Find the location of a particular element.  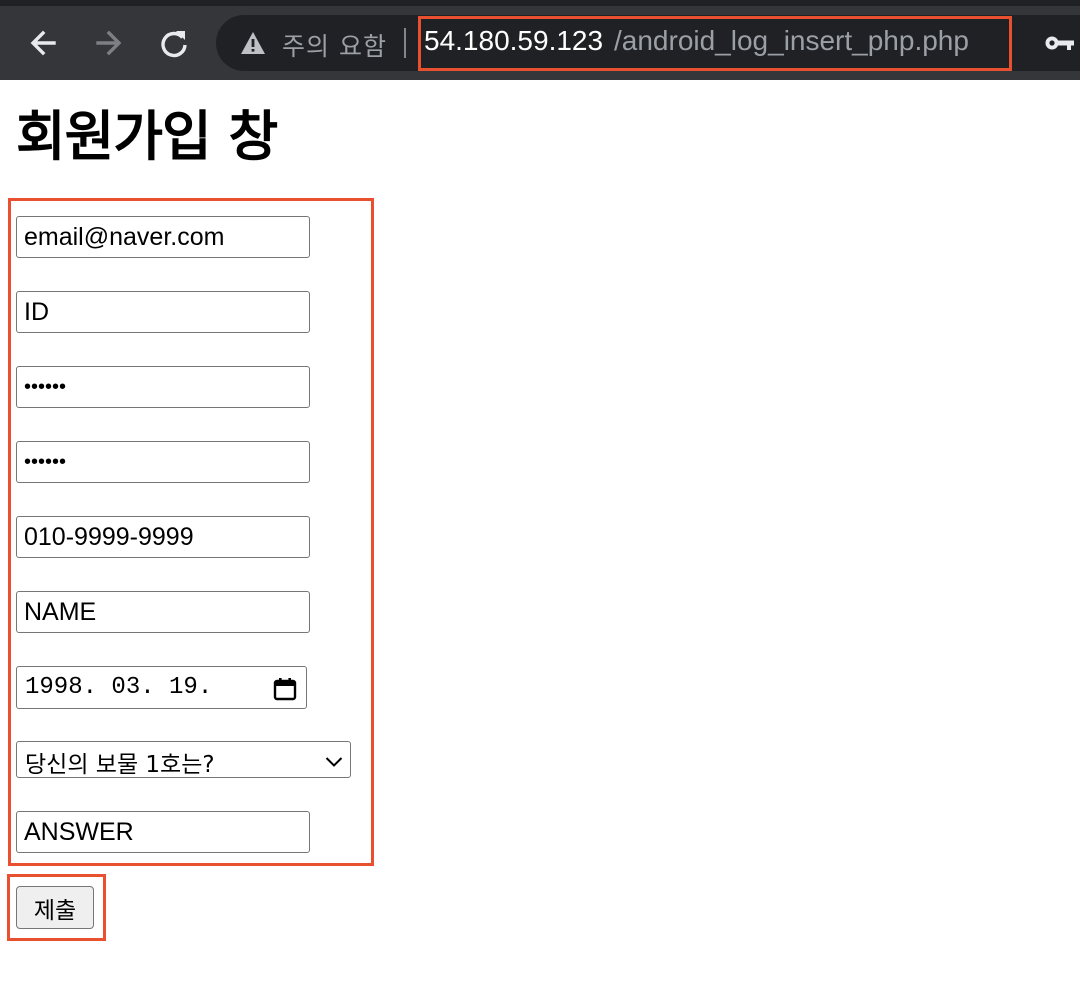

name-field: NAME is located at coordinates (163, 612).